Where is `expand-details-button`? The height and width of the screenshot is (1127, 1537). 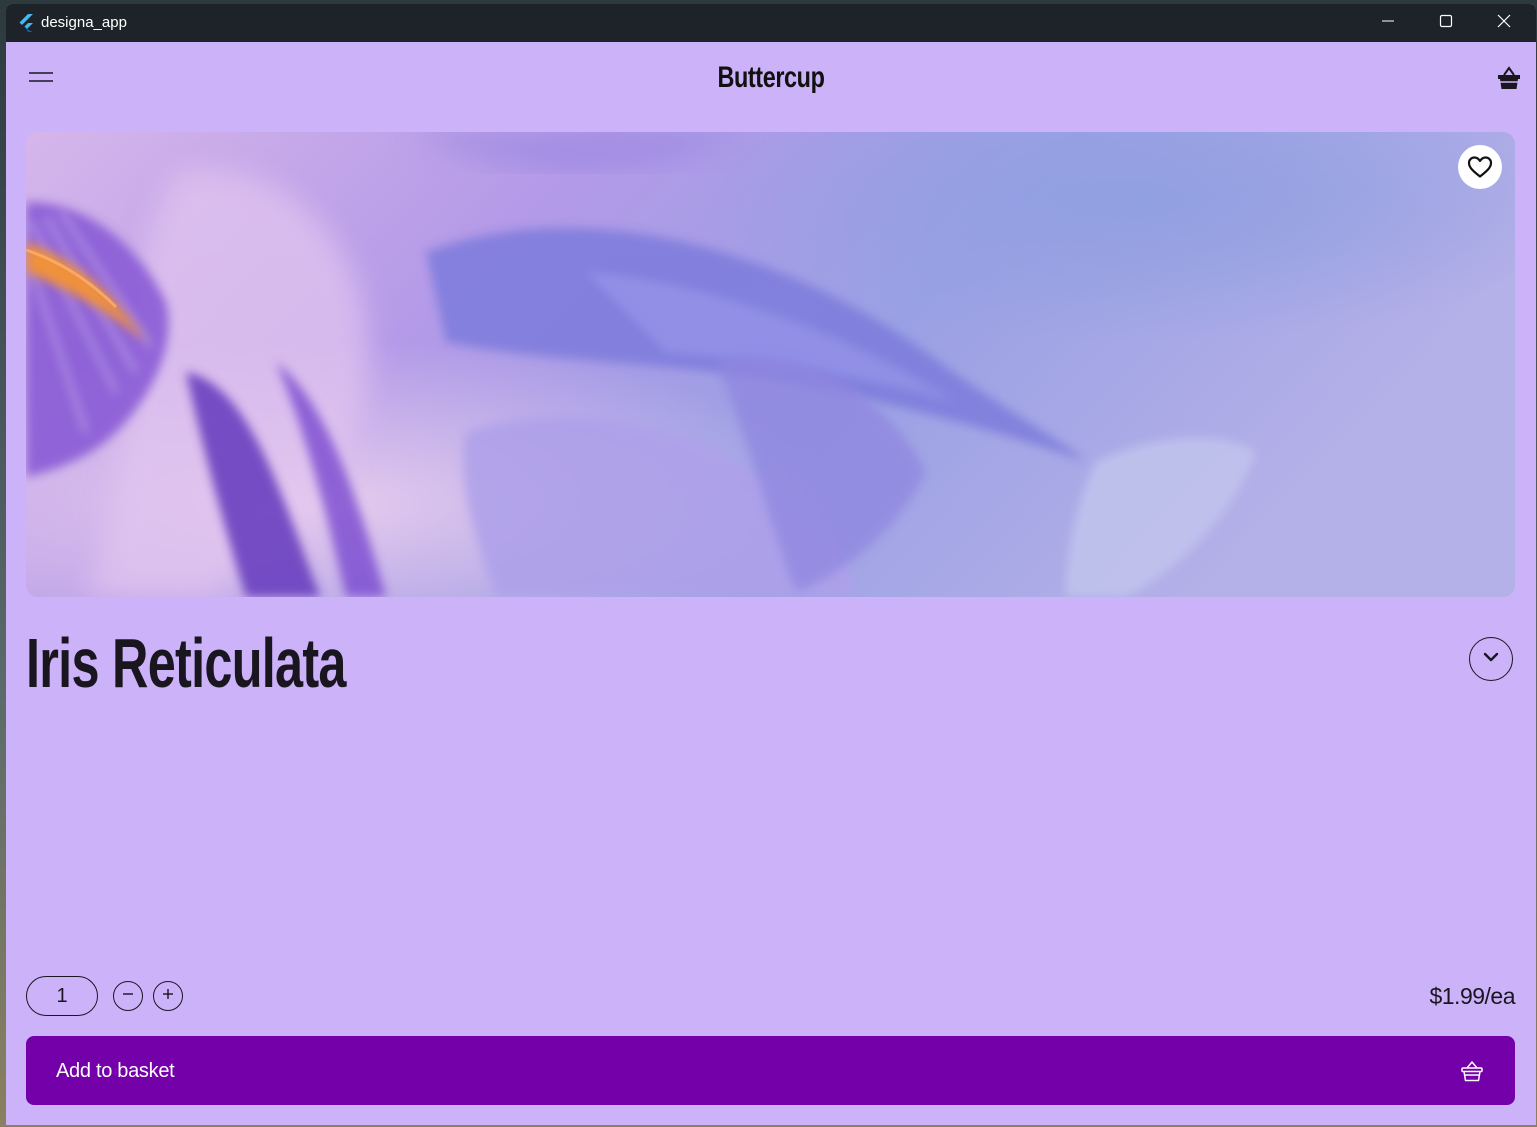 expand-details-button is located at coordinates (1491, 659).